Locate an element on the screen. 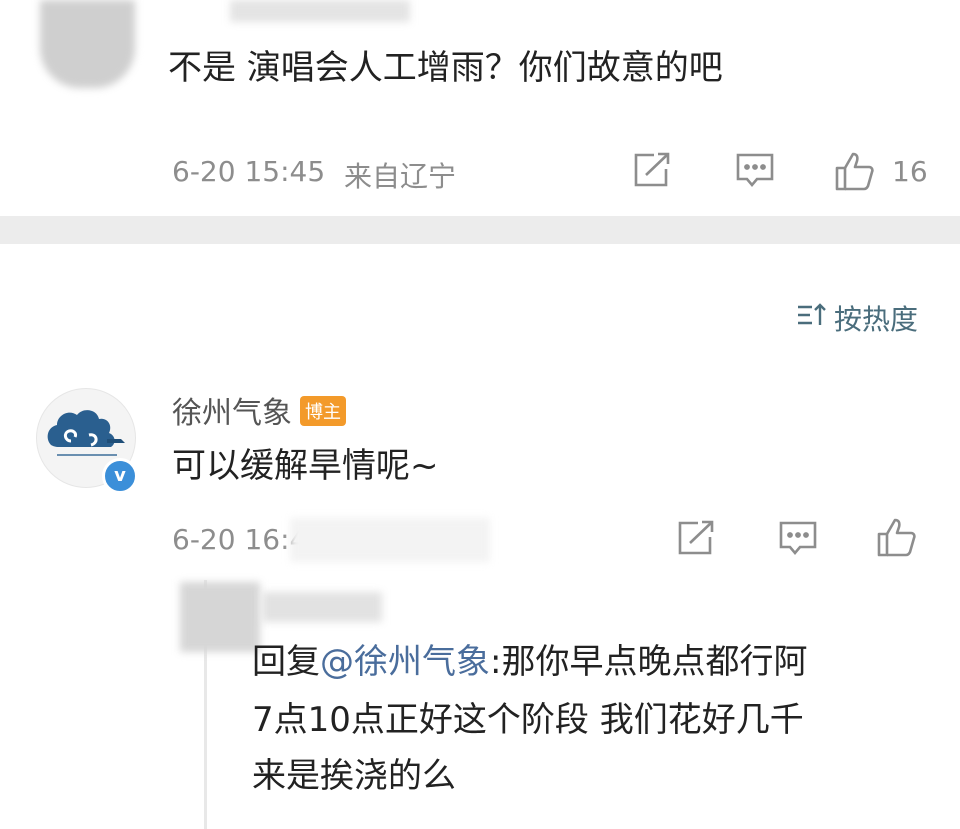 The width and height of the screenshot is (960, 829). comment-2-text: 可以缓解旱情呢~ is located at coordinates (305, 466).